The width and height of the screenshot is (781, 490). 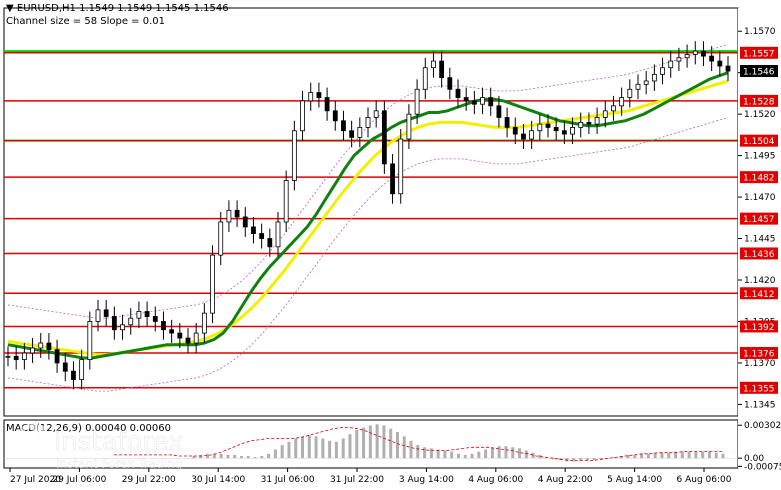 I want to click on collapse-triangle-icon: ▼, so click(x=10, y=8).